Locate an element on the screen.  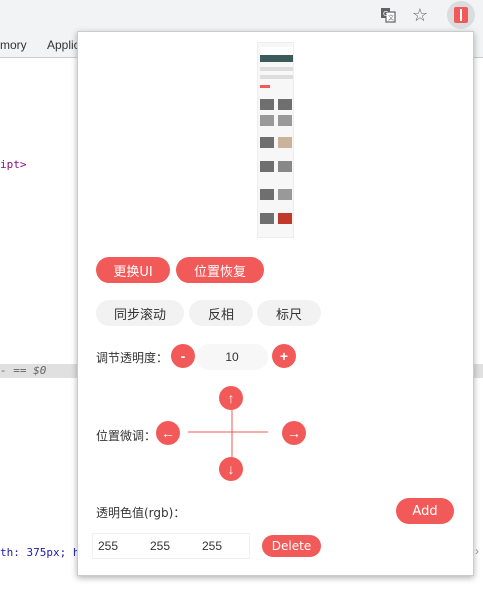
change-ui-button: 更换UI is located at coordinates (133, 270).